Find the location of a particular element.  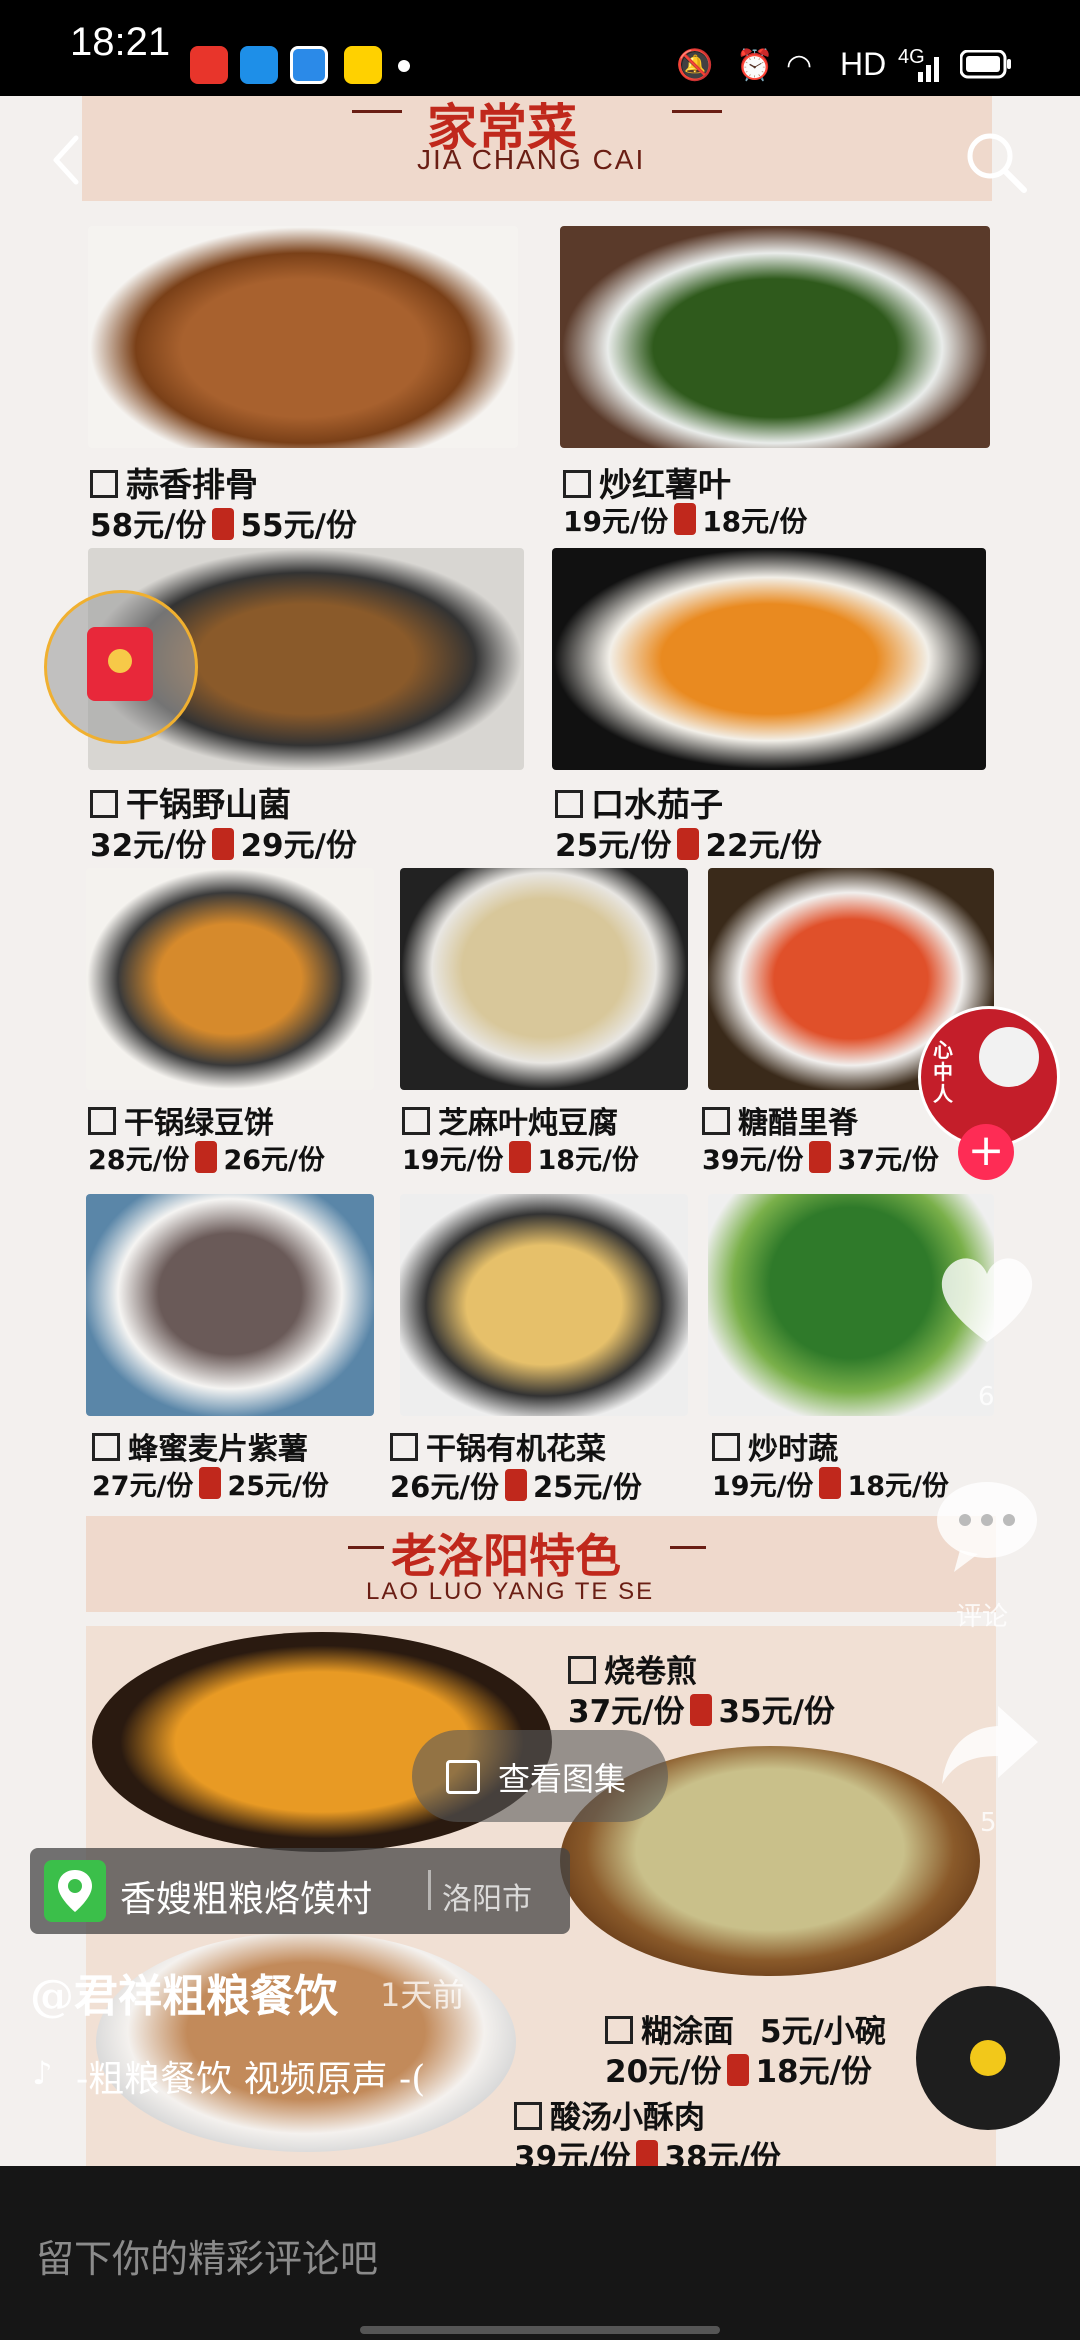

dish-price: 39元/份 38元/份 is located at coordinates (647, 2149).